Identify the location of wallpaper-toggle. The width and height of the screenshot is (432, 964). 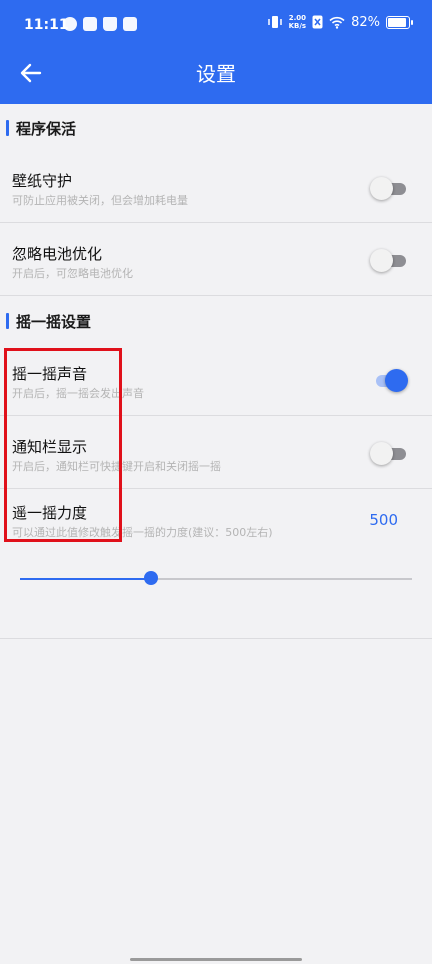
(388, 188).